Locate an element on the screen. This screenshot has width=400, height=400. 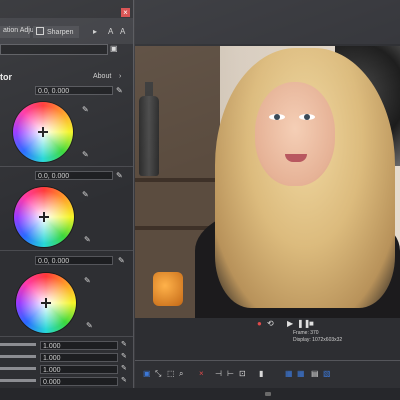
slider-row: 0.000 ✎ is located at coordinates (66, 381).